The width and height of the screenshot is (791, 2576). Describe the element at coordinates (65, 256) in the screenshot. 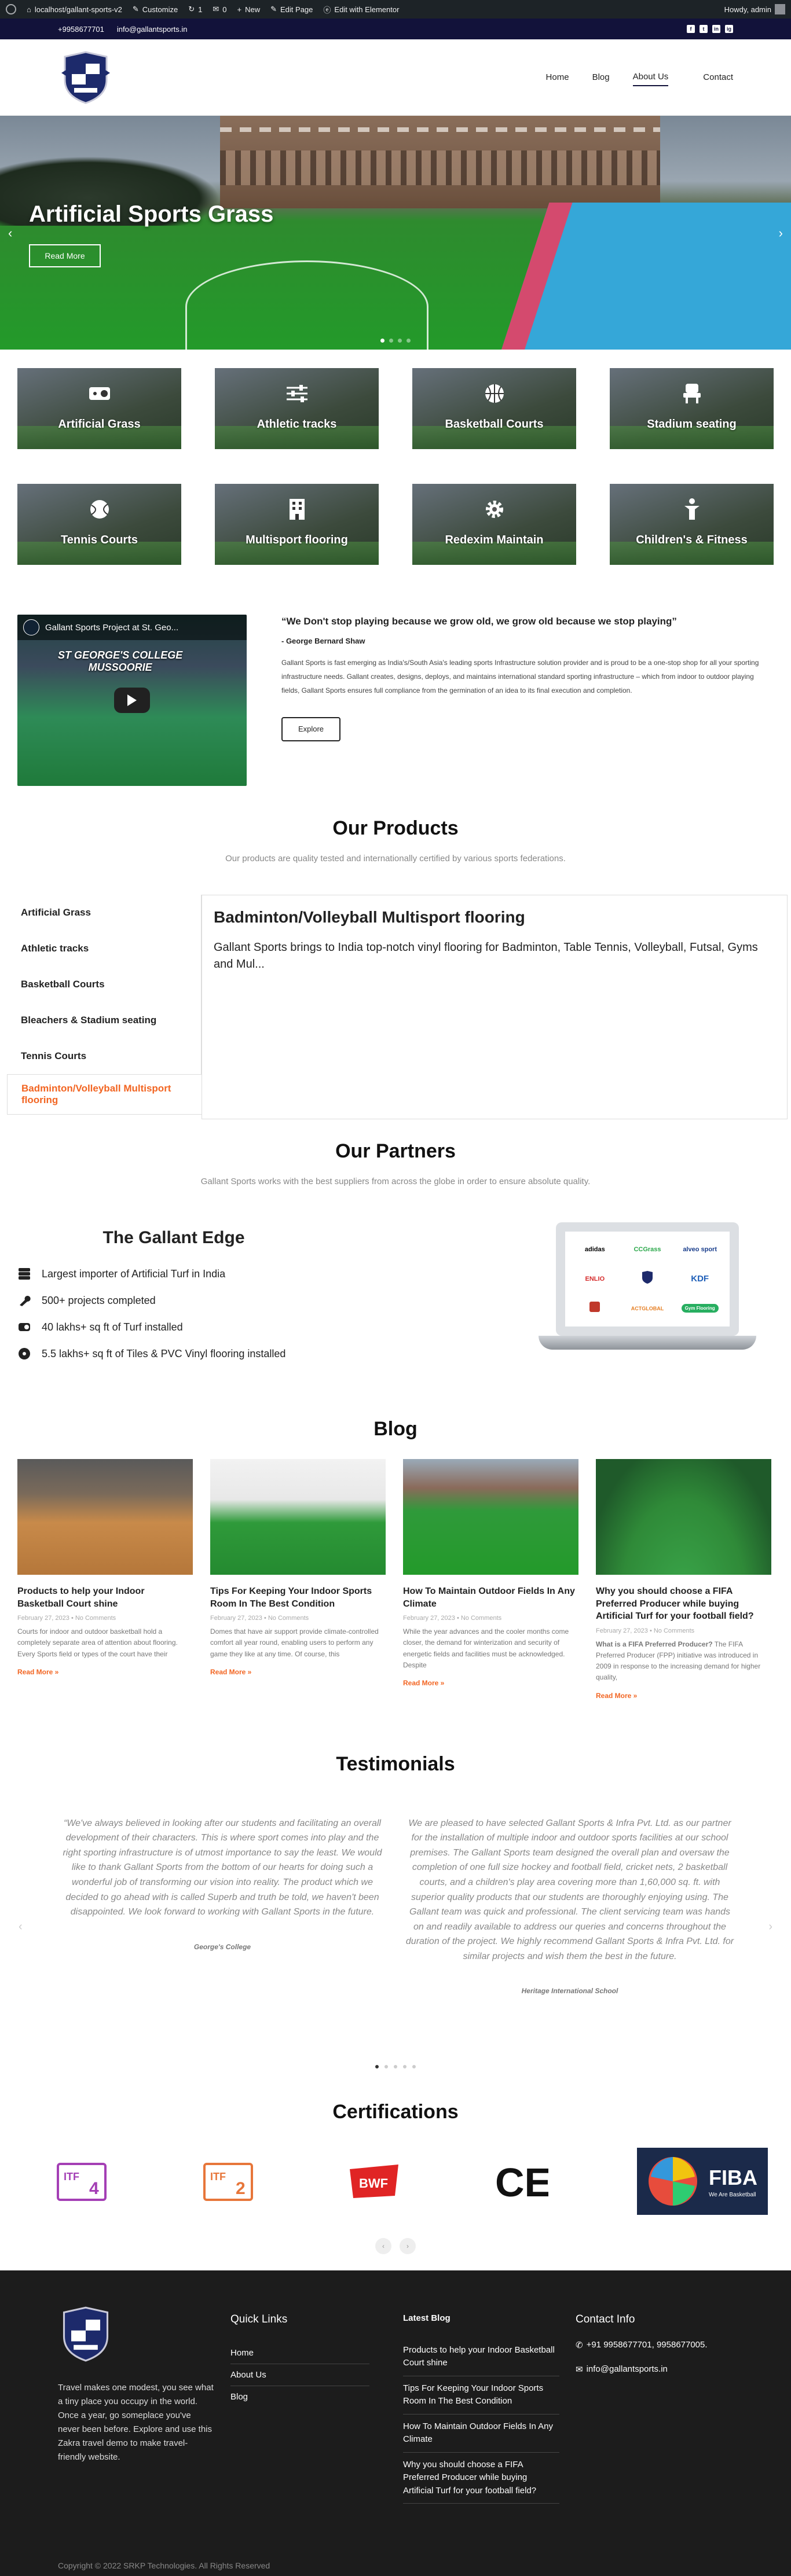

I see `hero-read-more-button: Read More` at that location.